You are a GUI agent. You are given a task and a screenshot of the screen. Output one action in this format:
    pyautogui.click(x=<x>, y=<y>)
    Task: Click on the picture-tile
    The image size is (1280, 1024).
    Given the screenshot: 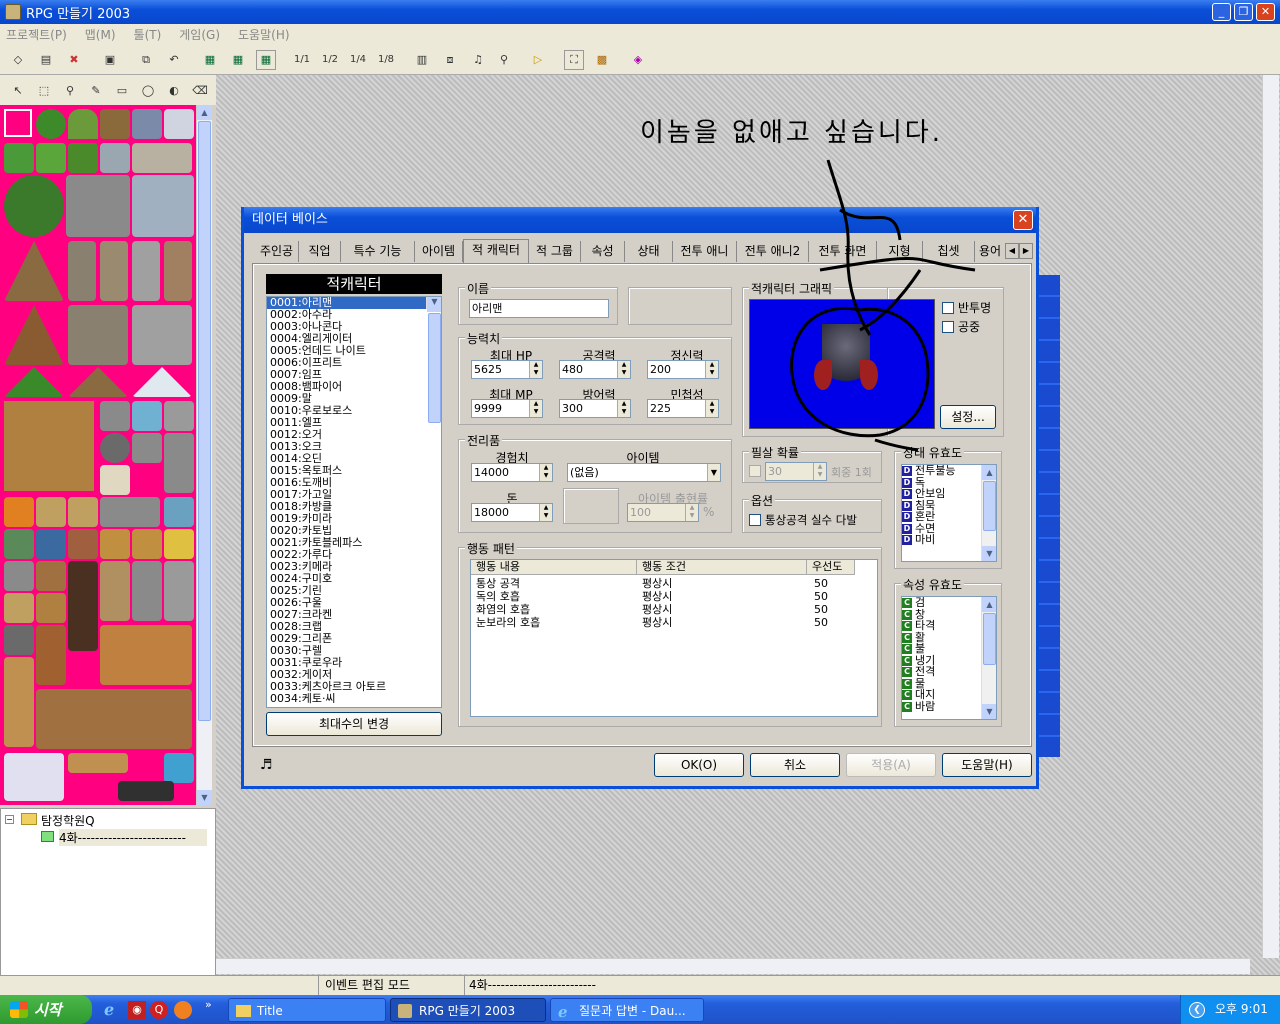 What is the action you would take?
    pyautogui.click(x=51, y=544)
    